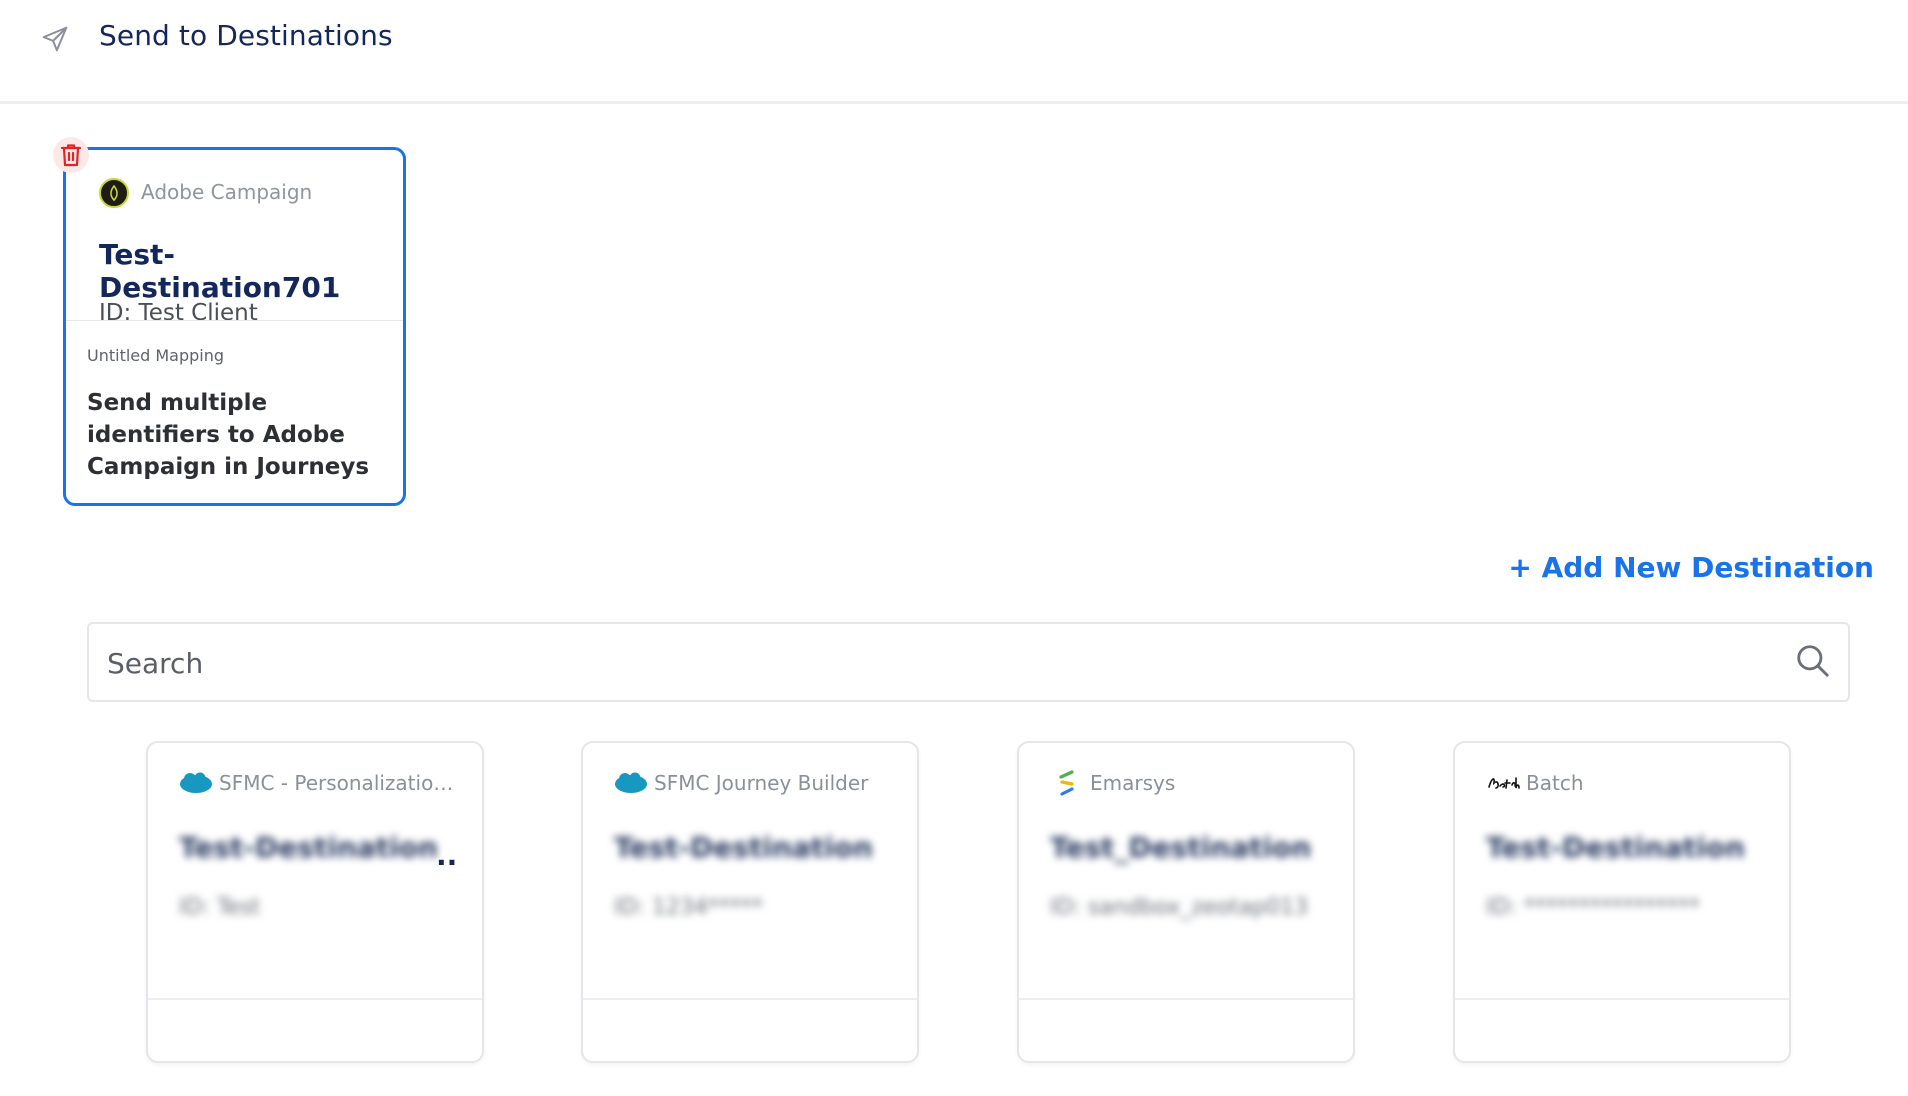 This screenshot has height=1096, width=1908. Describe the element at coordinates (927, 663) in the screenshot. I see `search-input` at that location.